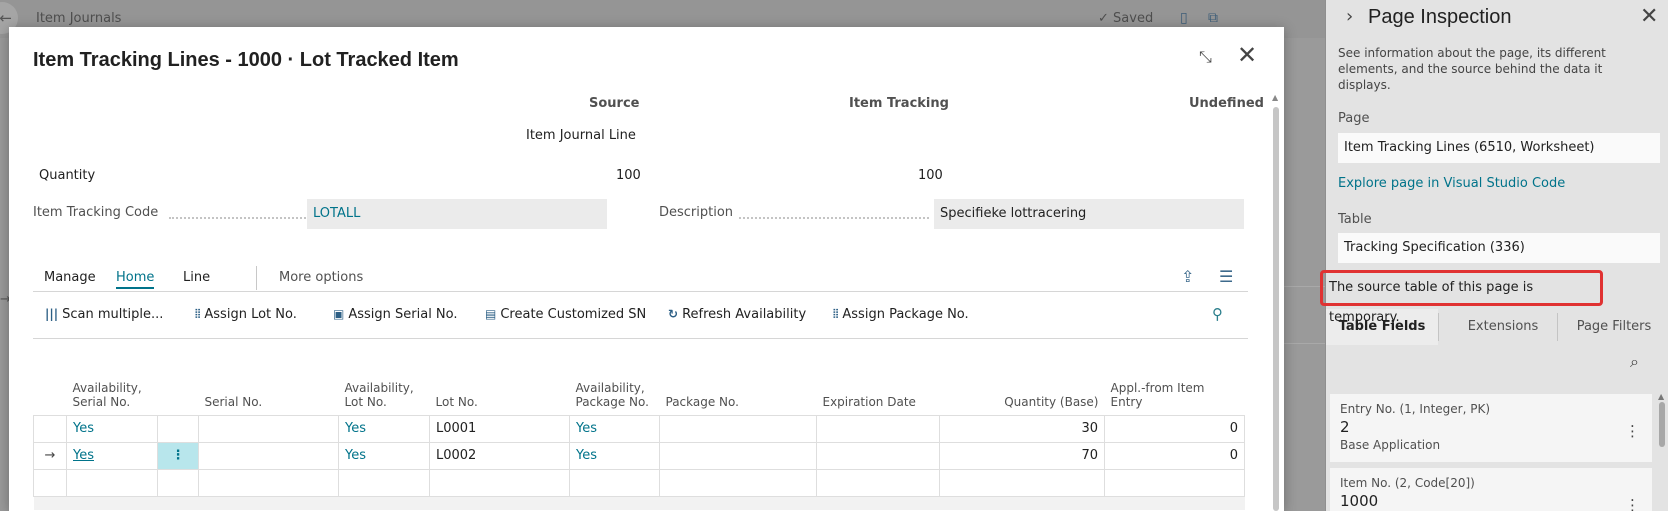 The image size is (1668, 511). I want to click on customized-sn-icon: ▤, so click(491, 314).